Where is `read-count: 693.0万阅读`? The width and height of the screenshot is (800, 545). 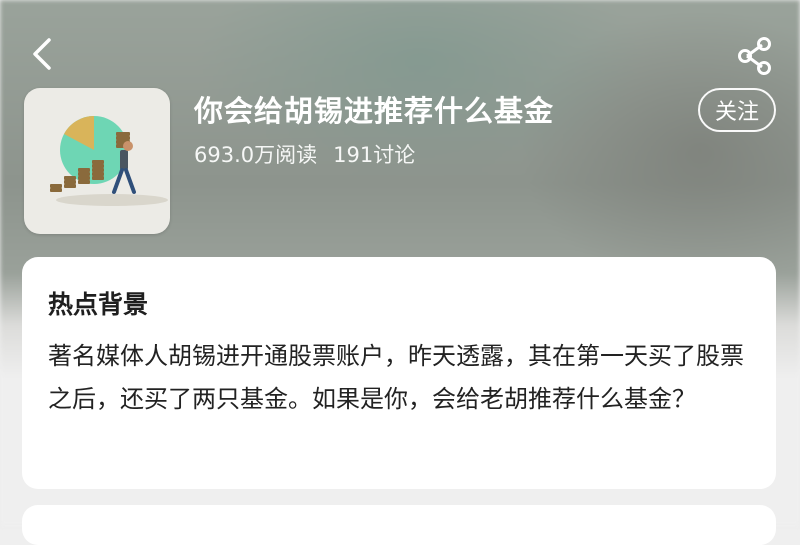
read-count: 693.0万阅读 is located at coordinates (256, 155).